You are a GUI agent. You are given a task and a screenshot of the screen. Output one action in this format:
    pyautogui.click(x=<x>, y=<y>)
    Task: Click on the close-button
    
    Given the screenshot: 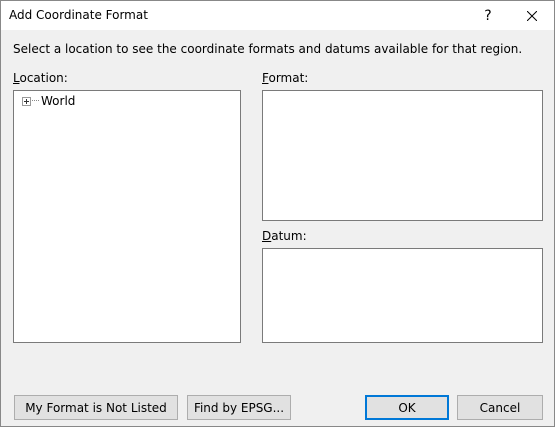 What is the action you would take?
    pyautogui.click(x=532, y=15)
    